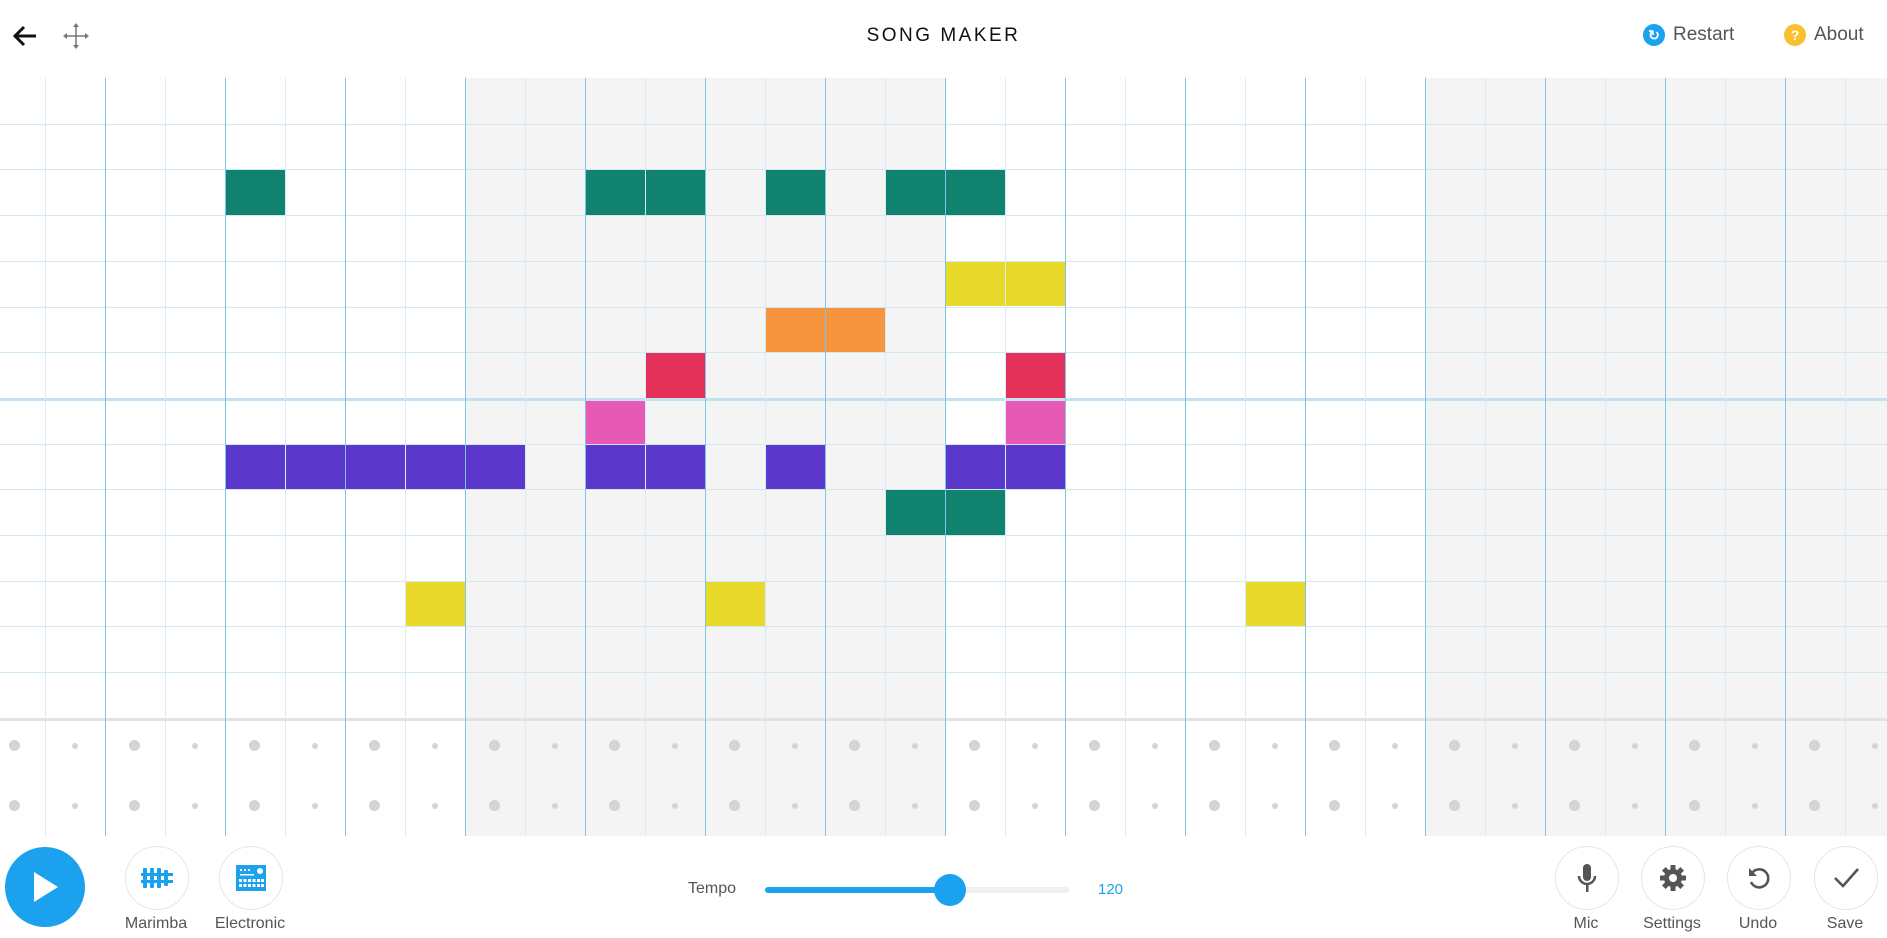 This screenshot has width=1887, height=938. What do you see at coordinates (1672, 923) in the screenshot?
I see `settings-label: Settings` at bounding box center [1672, 923].